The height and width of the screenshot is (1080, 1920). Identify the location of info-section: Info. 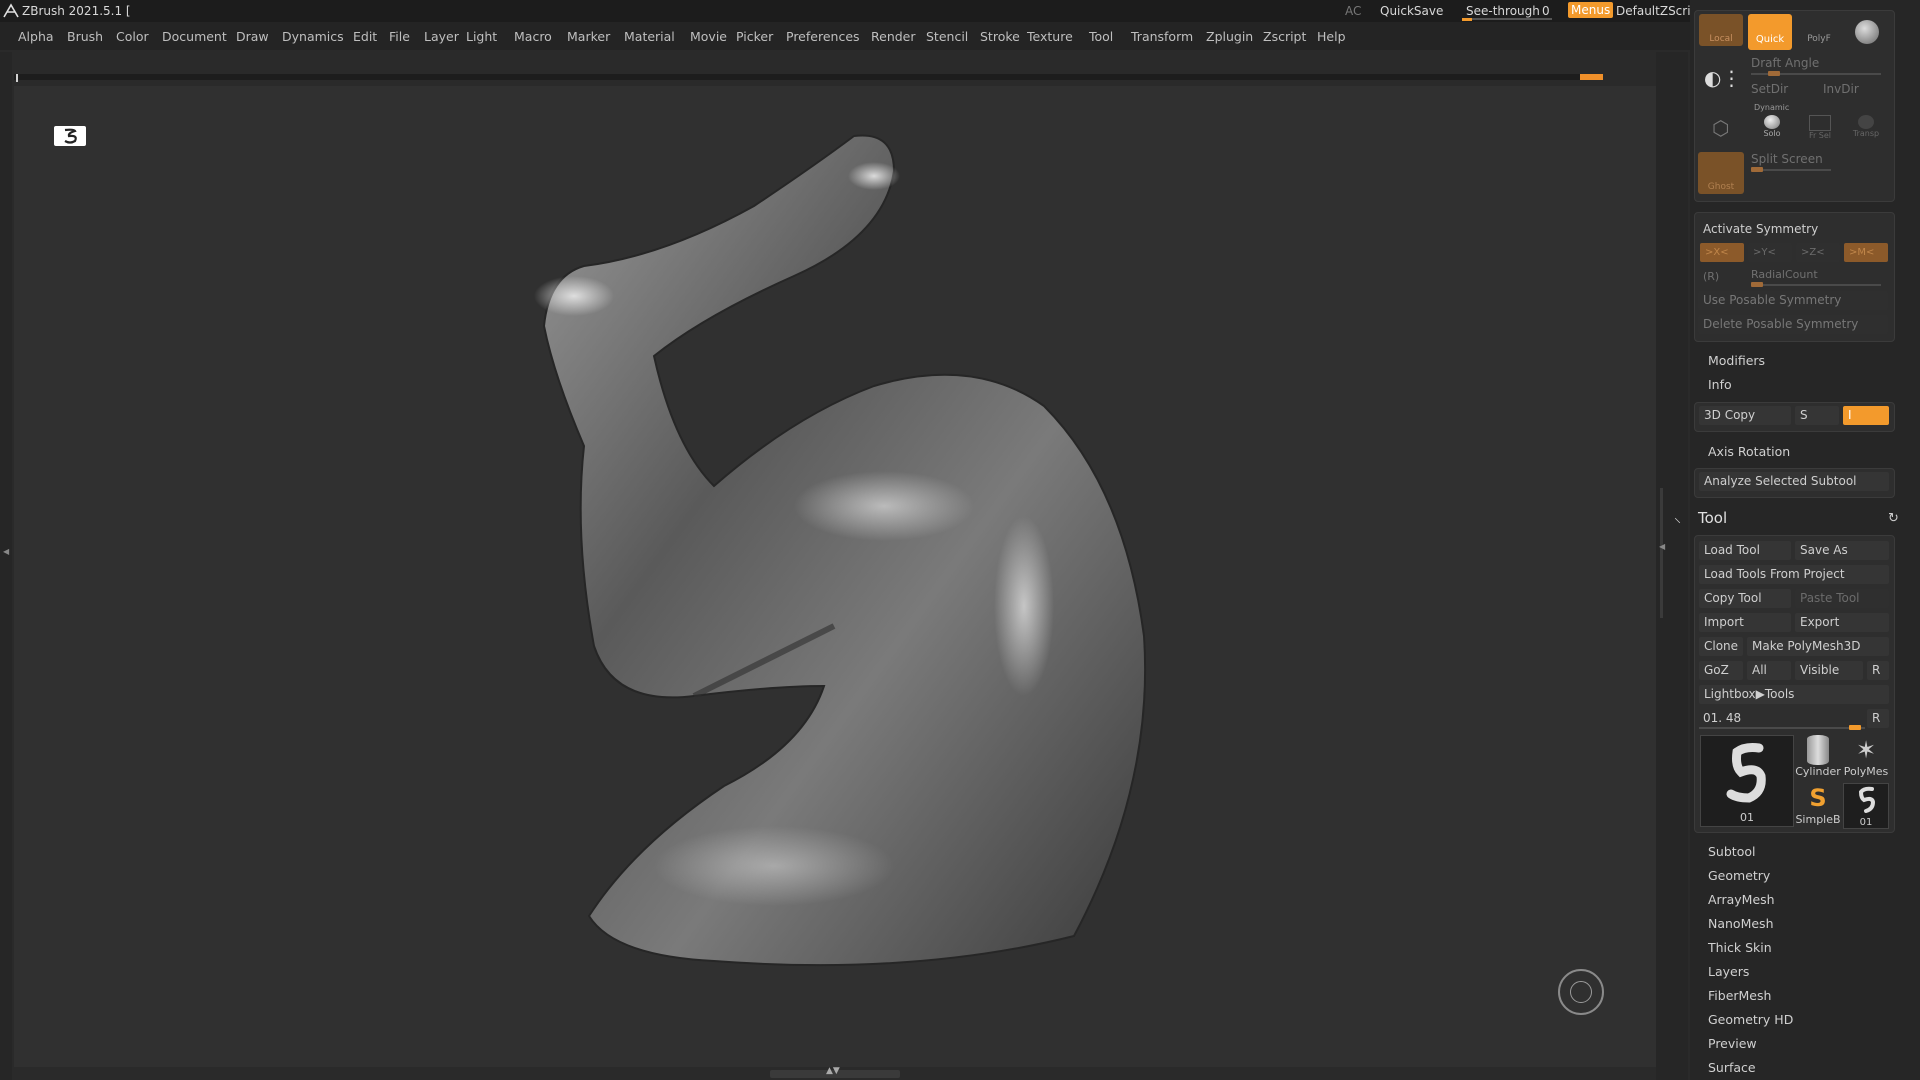
(1720, 384).